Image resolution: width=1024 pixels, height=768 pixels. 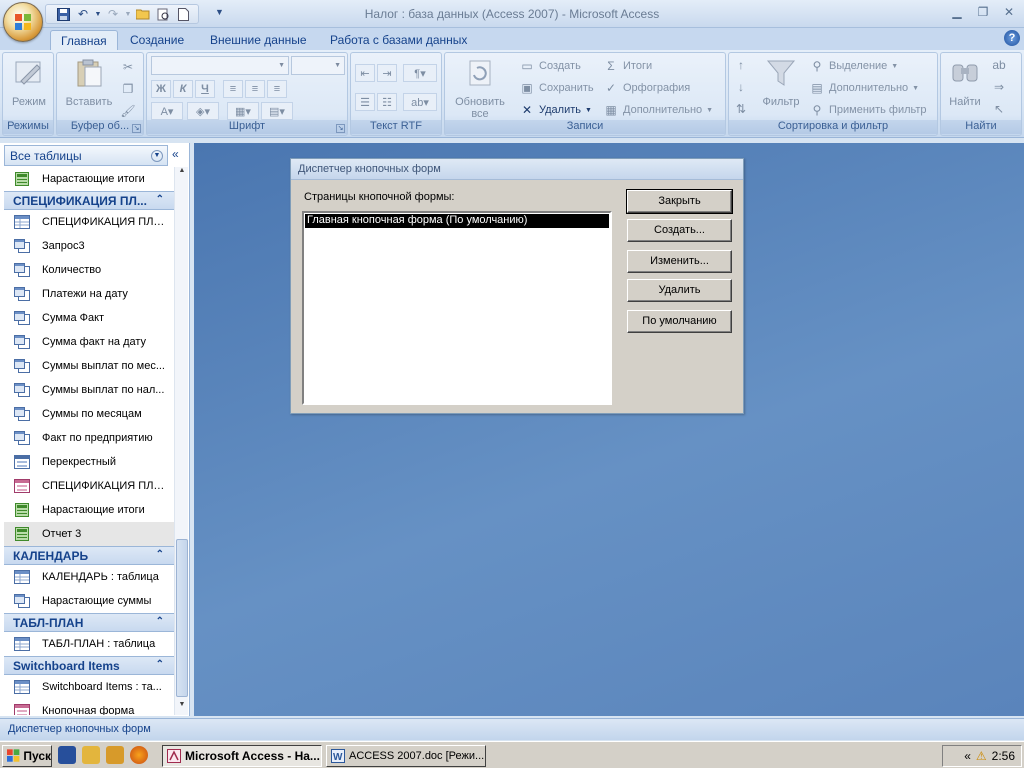 I want to click on font-name-combo: ▼, so click(x=220, y=65).